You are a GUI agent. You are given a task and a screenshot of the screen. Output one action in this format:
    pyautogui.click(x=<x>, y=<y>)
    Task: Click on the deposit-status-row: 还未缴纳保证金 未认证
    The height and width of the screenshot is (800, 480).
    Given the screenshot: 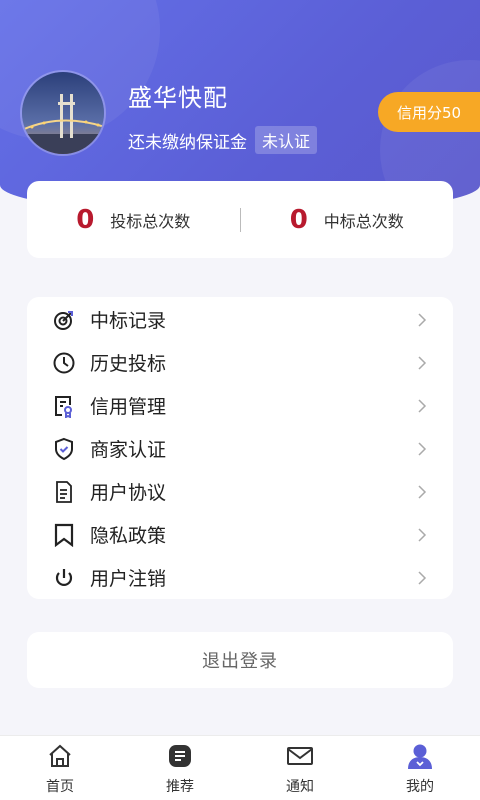 What is the action you would take?
    pyautogui.click(x=223, y=140)
    